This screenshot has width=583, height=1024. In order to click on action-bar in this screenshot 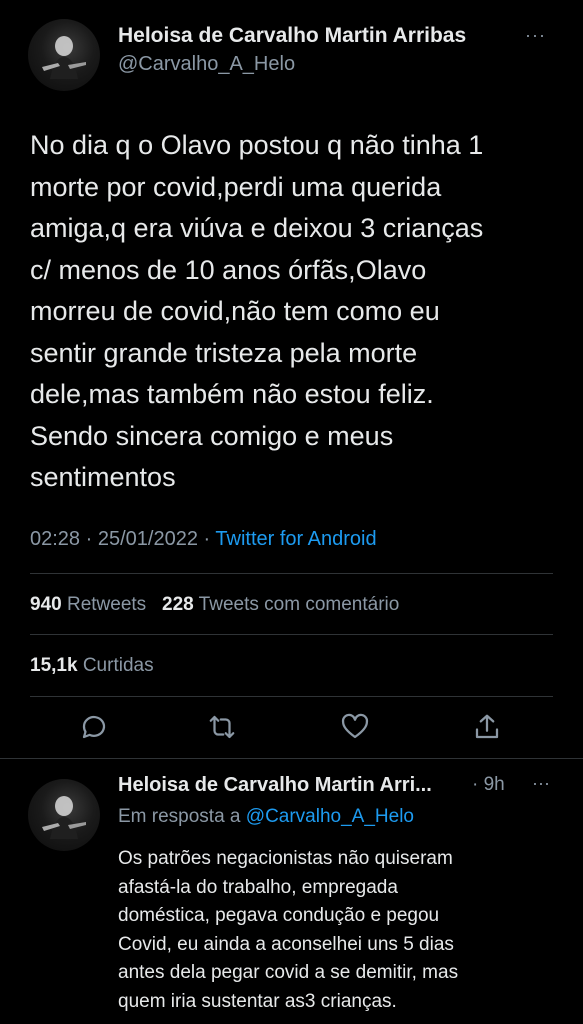, I will do `click(291, 730)`.